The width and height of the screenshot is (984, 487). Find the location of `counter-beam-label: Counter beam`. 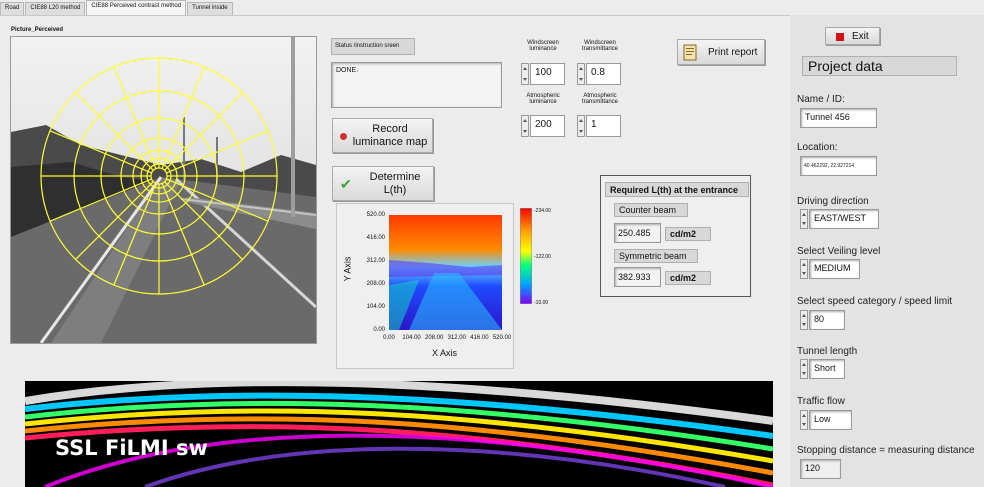

counter-beam-label: Counter beam is located at coordinates (651, 210).